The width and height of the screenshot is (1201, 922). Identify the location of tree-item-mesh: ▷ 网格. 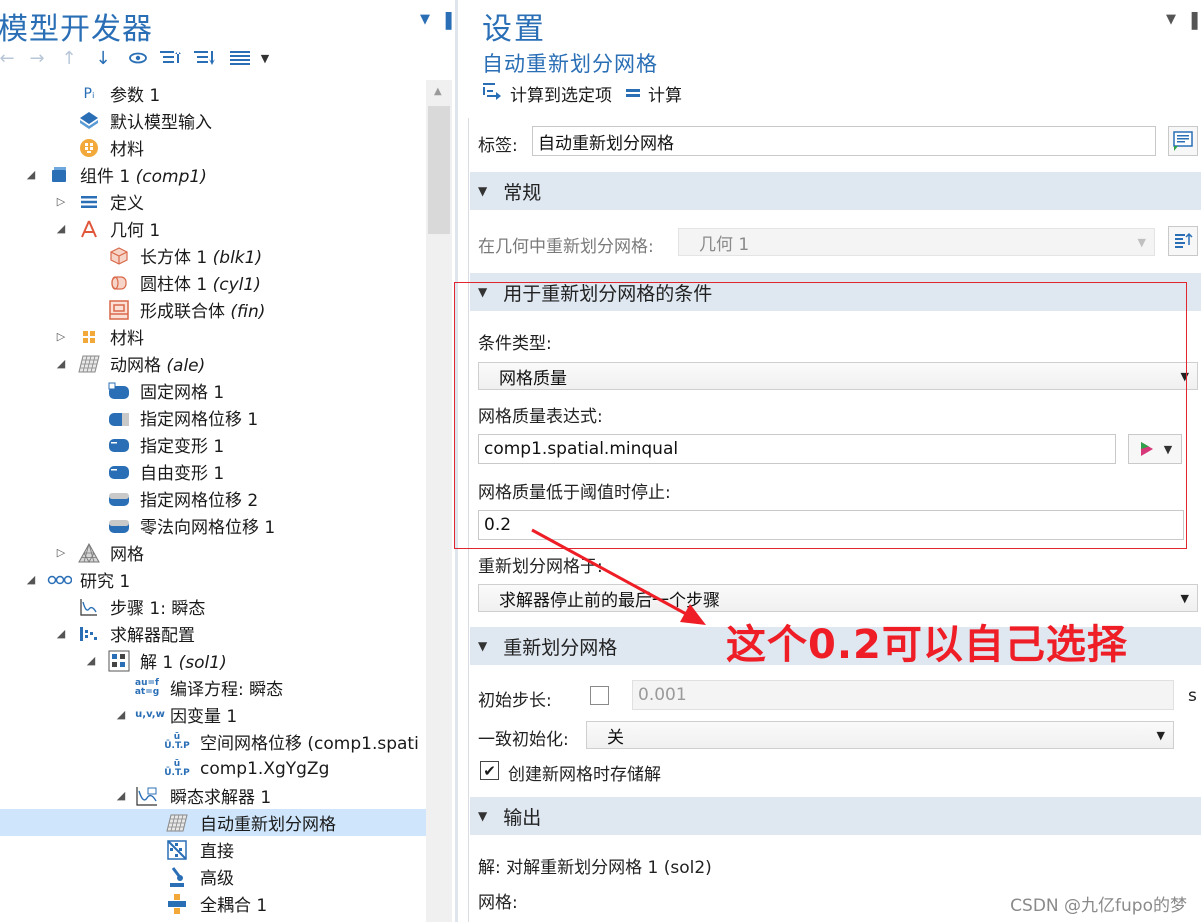
(213, 552).